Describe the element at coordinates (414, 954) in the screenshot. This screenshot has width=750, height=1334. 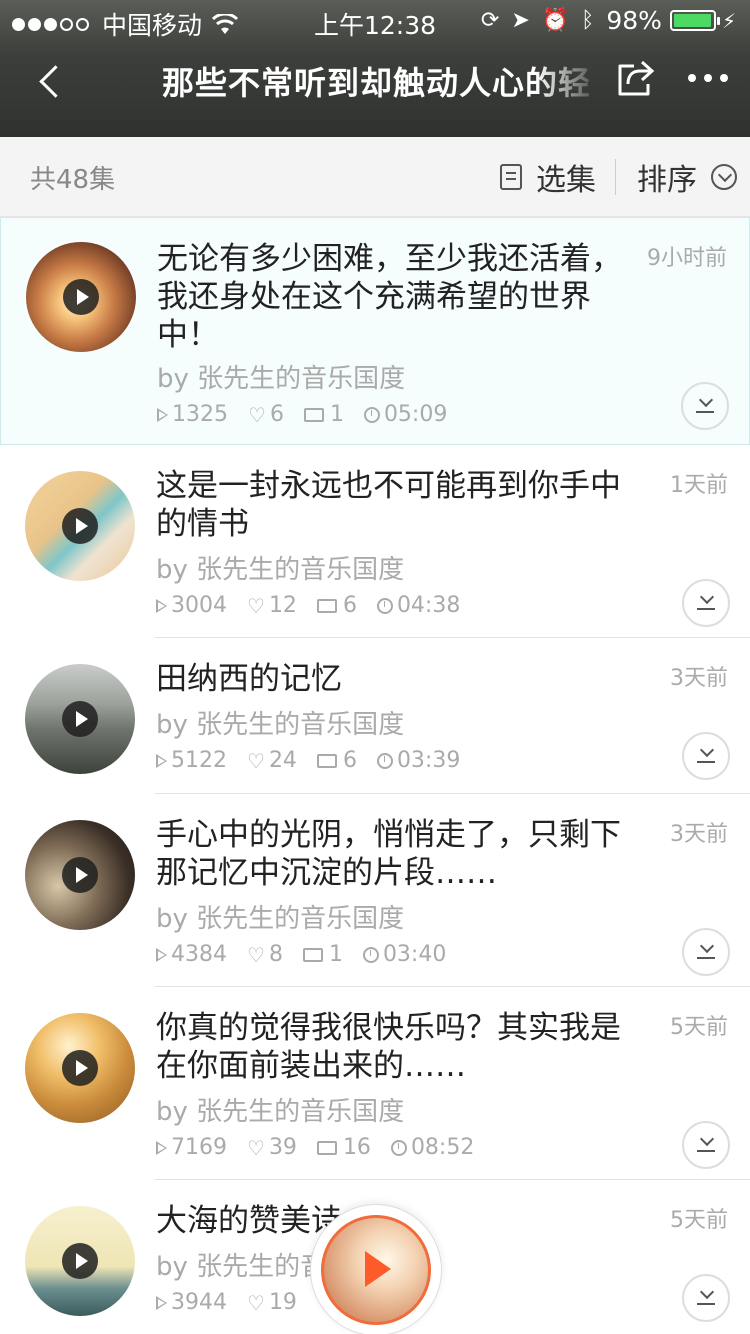
I see `duration: 03:40` at that location.